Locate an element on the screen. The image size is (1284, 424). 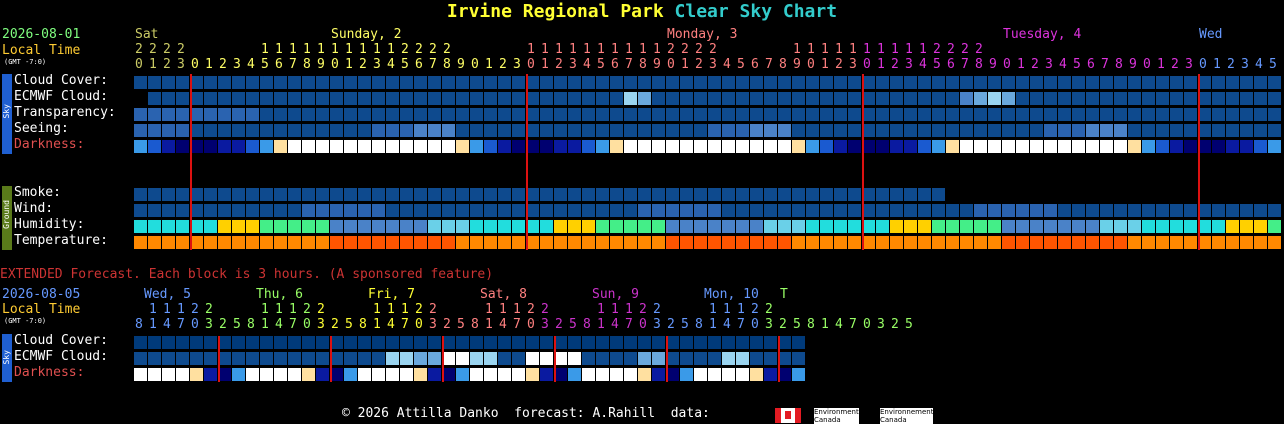
hour-digit: 5 is located at coordinates (265, 64).